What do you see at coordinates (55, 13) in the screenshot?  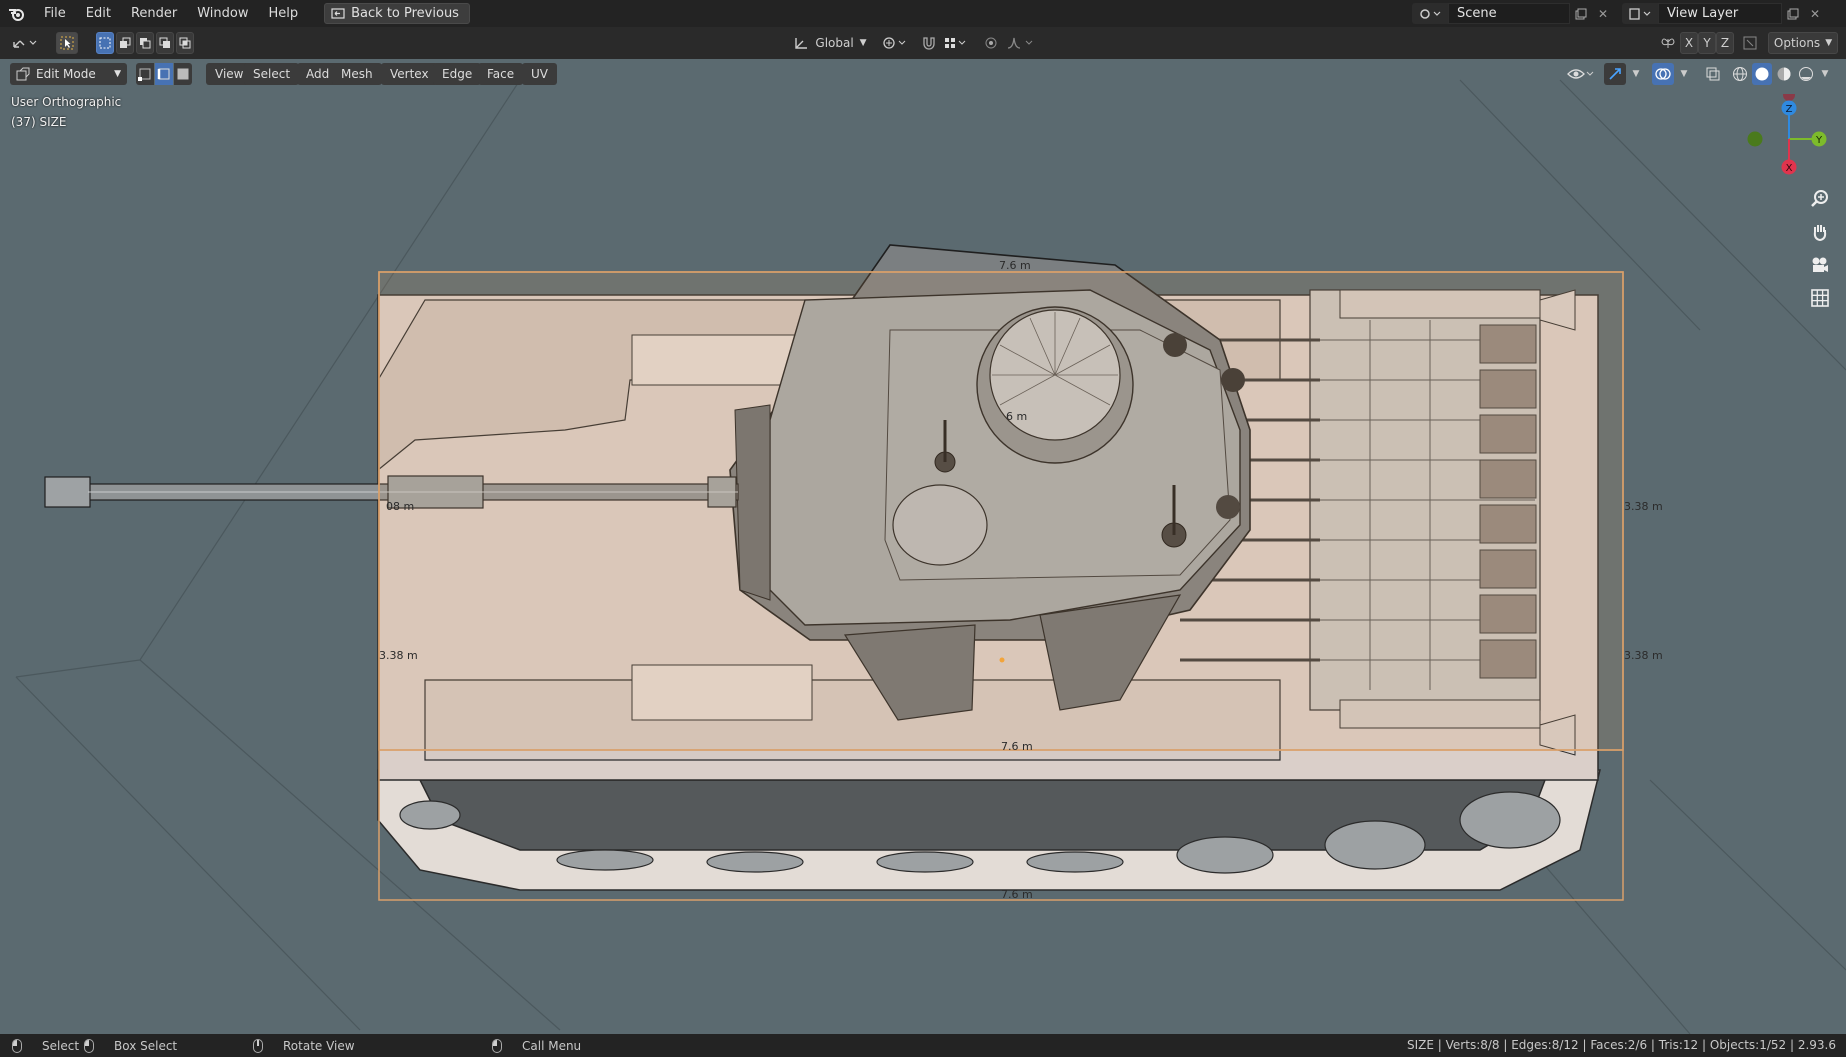 I see `menu-file: File` at bounding box center [55, 13].